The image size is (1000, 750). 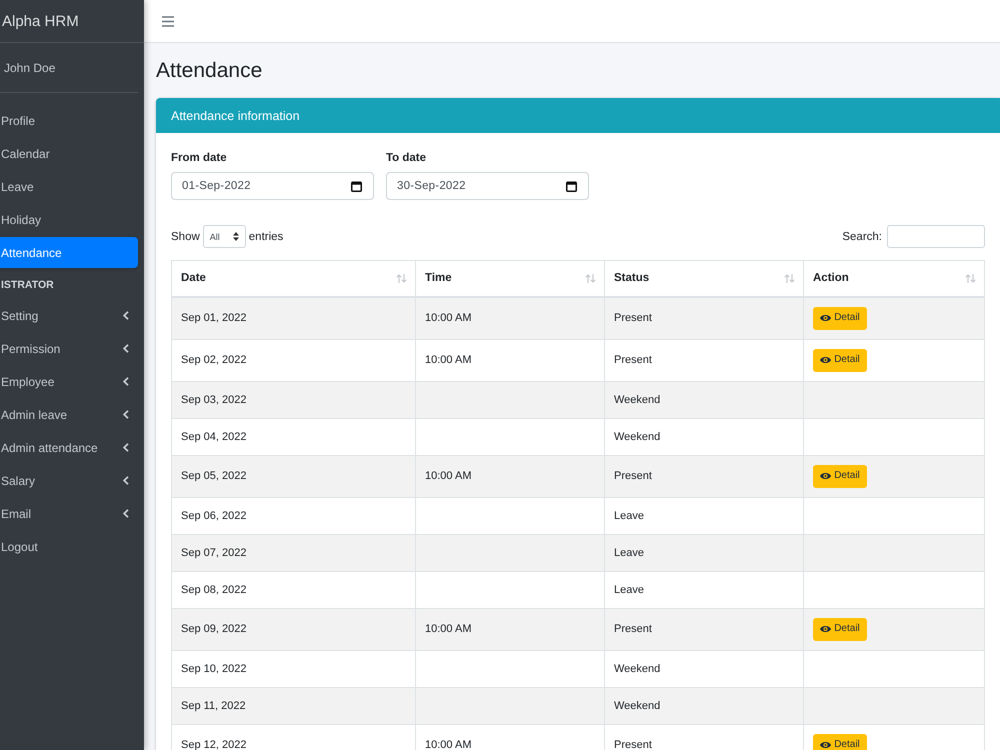 I want to click on table-cell: Sep 04, 2022, so click(x=213, y=436).